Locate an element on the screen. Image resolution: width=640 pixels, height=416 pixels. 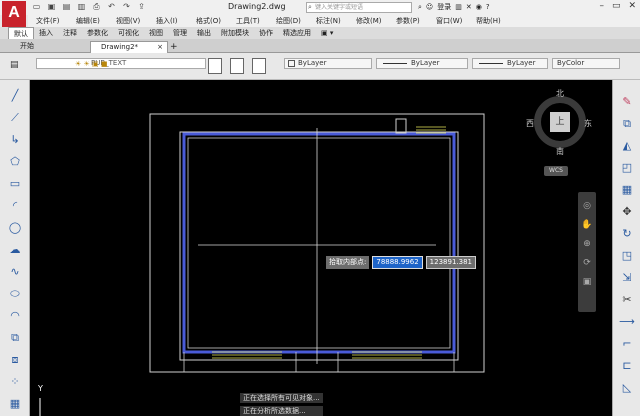
menu-view: 视图(V) is located at coordinates (128, 21).